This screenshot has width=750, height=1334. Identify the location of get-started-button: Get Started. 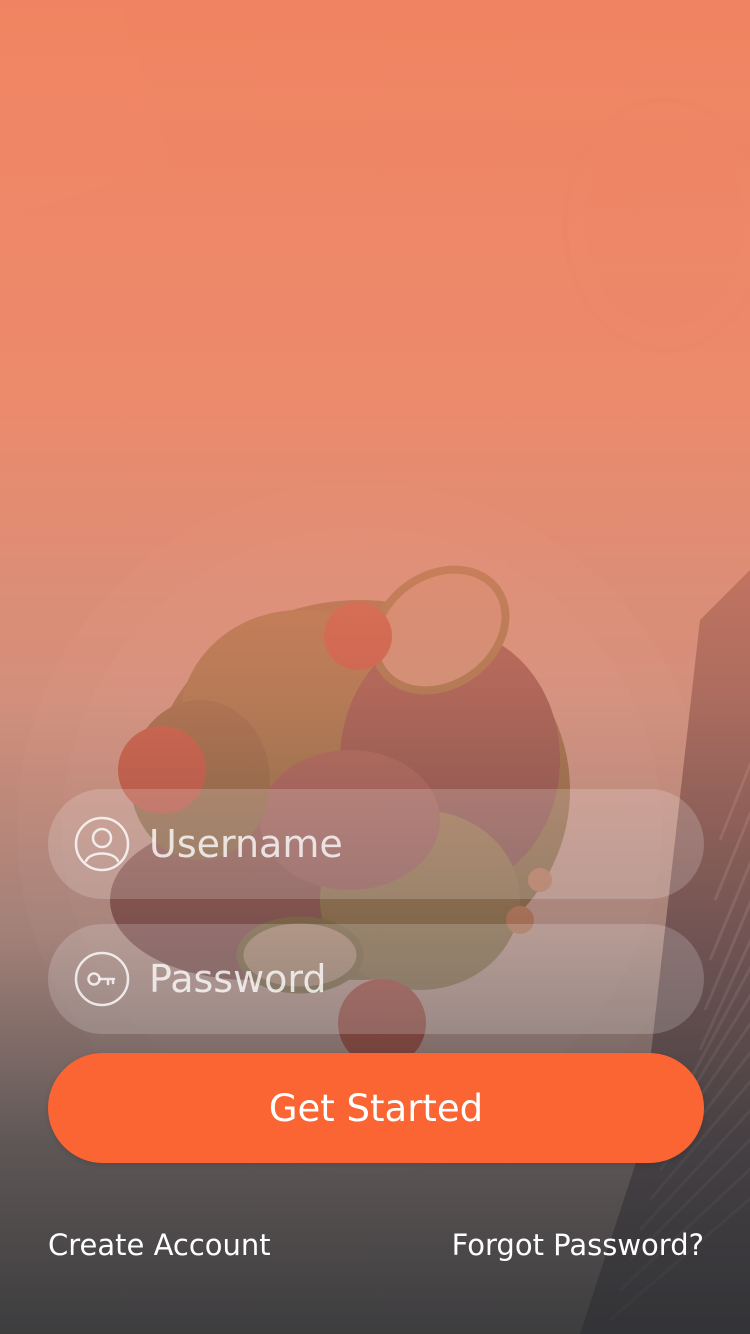
(376, 1108).